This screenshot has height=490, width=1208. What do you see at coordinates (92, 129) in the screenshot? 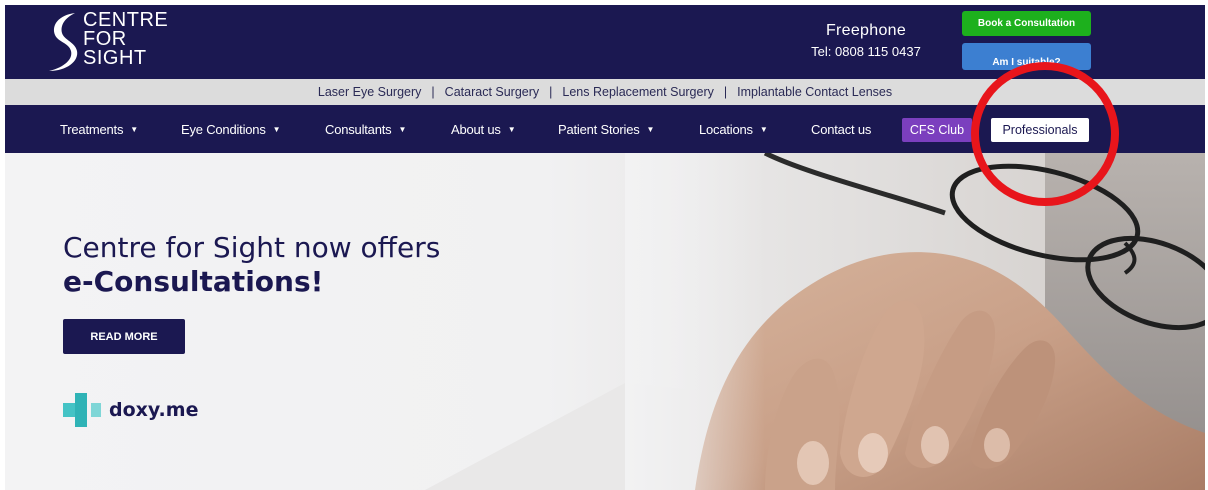
I see `nav-item-label: Treatments` at bounding box center [92, 129].